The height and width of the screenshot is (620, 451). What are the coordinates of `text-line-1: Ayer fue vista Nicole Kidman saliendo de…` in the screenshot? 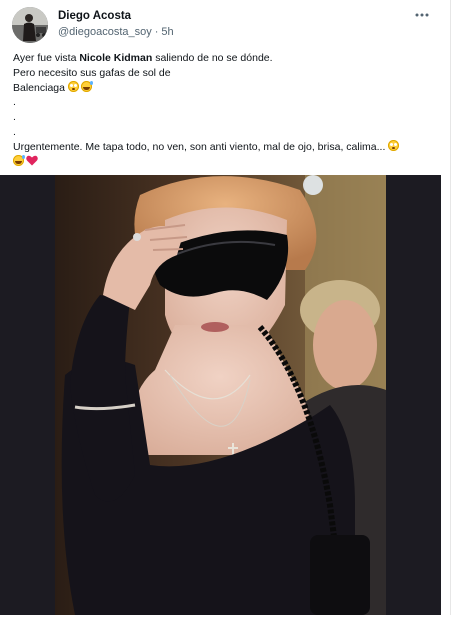 It's located at (223, 58).